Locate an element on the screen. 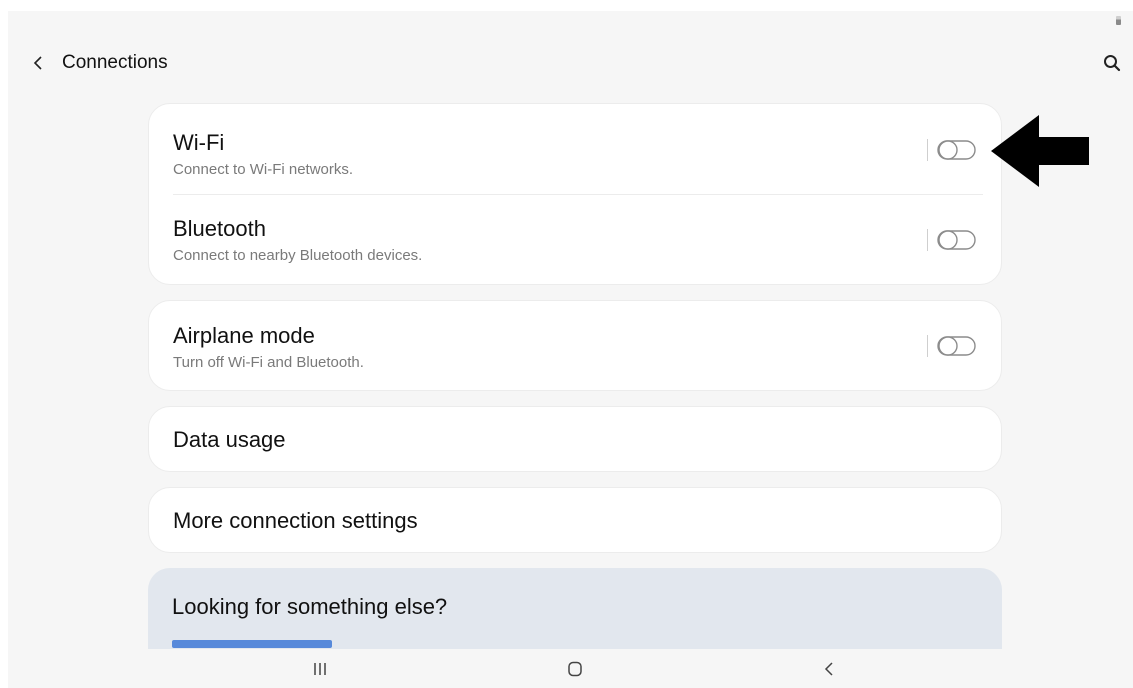  suggestions-title: Looking for something else? is located at coordinates (310, 606).